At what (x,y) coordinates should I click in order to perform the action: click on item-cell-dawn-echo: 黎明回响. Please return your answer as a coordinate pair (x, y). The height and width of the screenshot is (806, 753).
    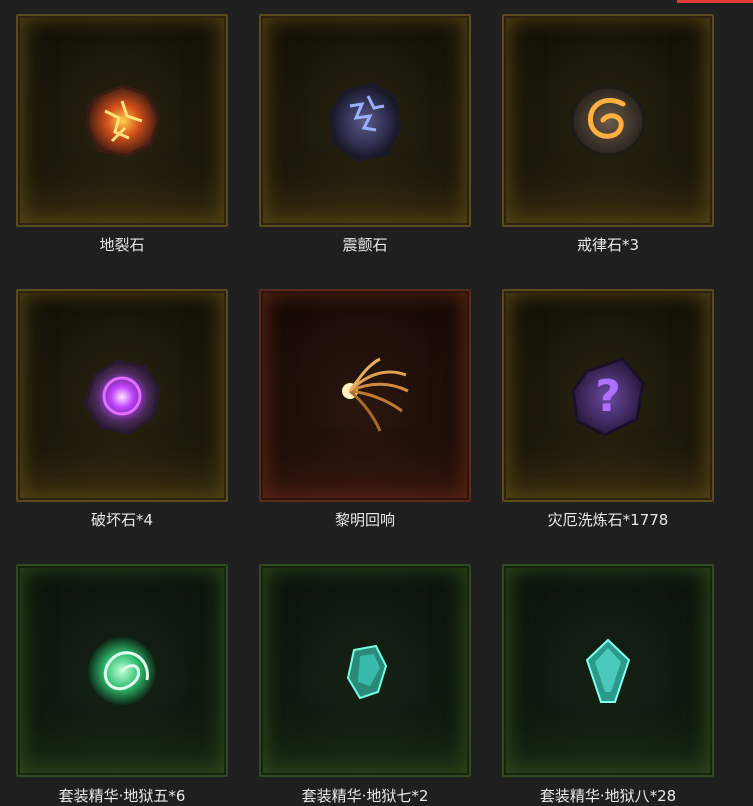
    Looking at the image, I should click on (365, 409).